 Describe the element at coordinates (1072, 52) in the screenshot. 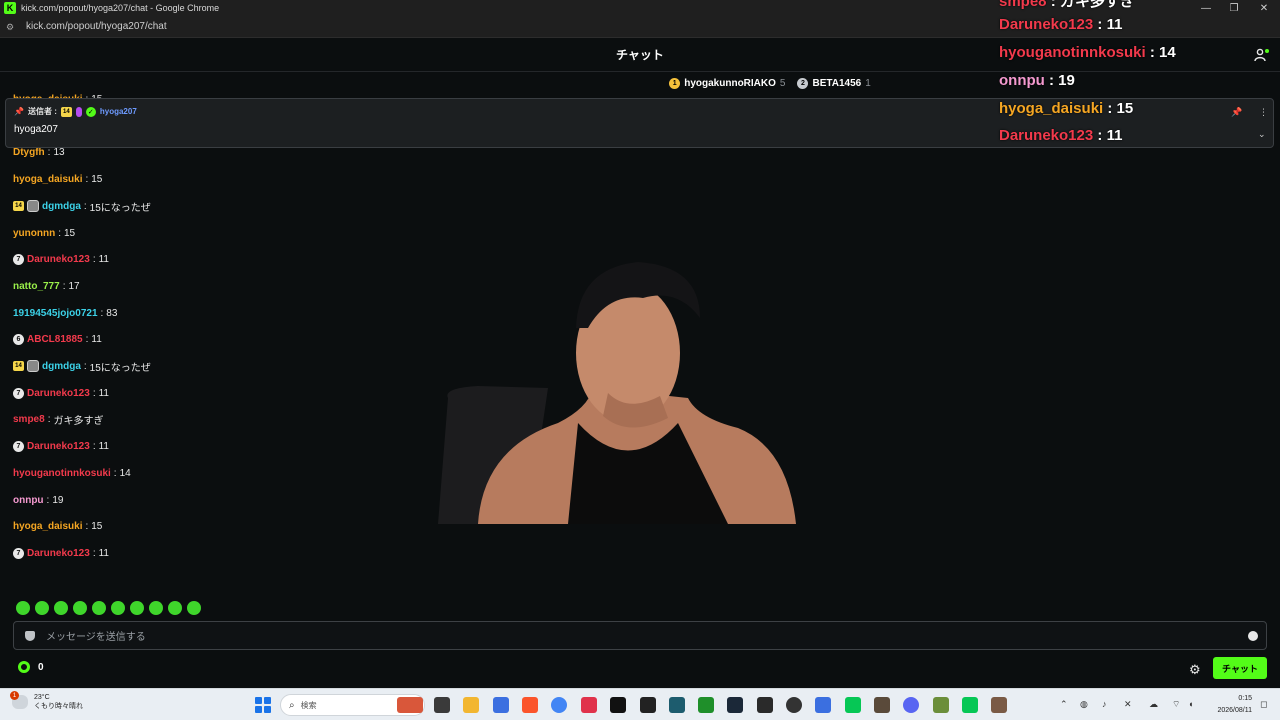

I see `overlay-username: hyouganotinnkosuki` at that location.